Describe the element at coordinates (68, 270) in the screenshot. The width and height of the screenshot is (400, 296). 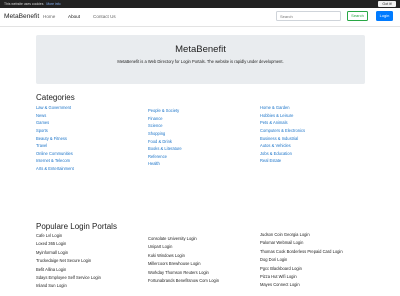
I see `portal-link: Befit Allina Login` at that location.